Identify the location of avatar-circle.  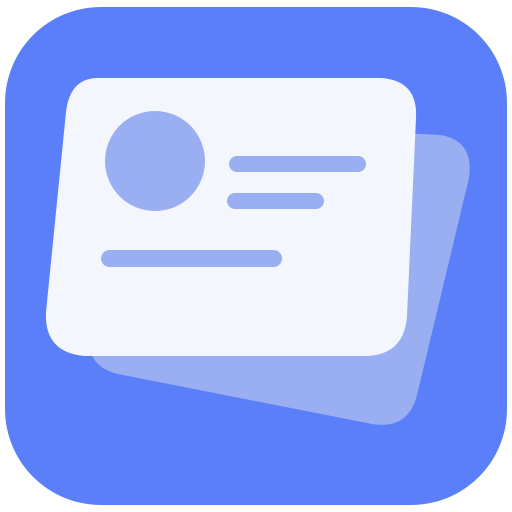
(155, 161).